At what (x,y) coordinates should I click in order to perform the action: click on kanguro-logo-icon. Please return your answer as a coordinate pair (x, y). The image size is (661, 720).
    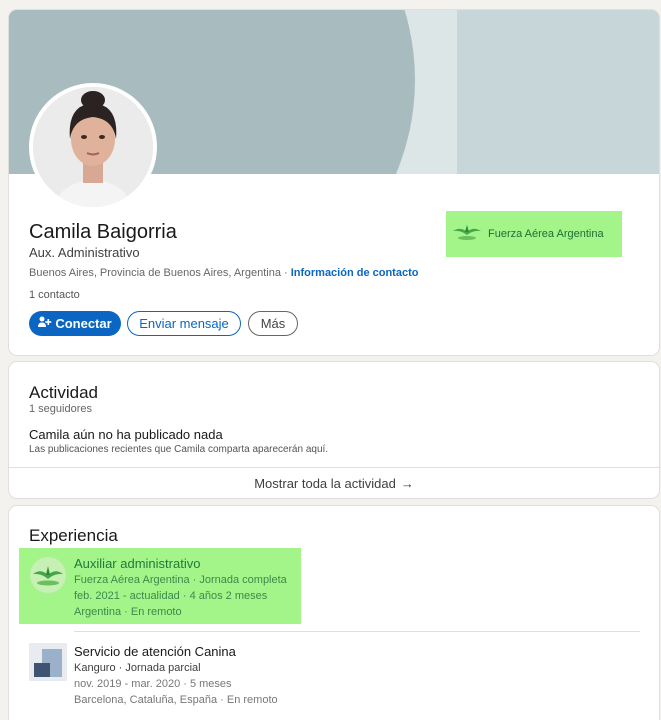
    Looking at the image, I should click on (48, 662).